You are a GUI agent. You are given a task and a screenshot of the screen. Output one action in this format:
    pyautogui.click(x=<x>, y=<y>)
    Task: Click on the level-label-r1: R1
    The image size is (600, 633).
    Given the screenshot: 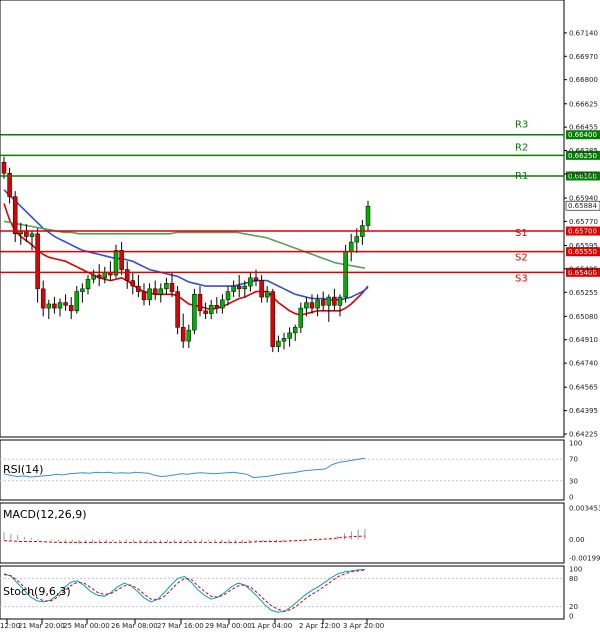 What is the action you would take?
    pyautogui.click(x=521, y=176)
    